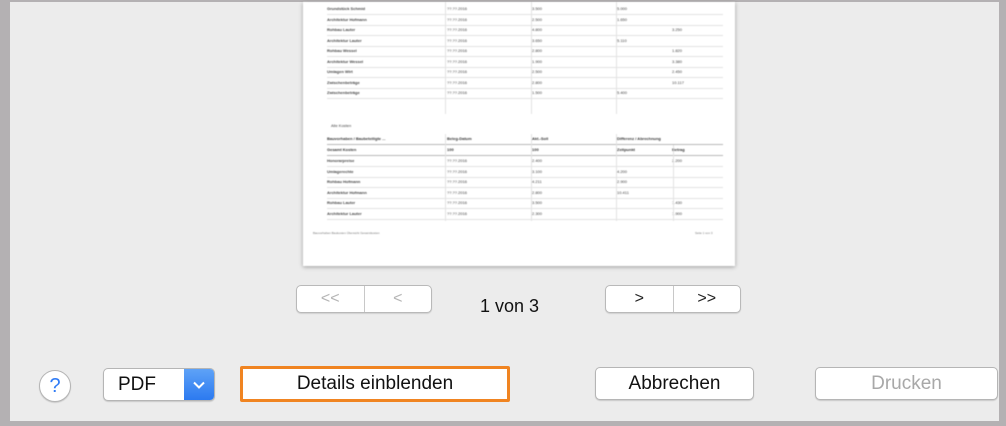 The image size is (1006, 426). Describe the element at coordinates (525, 203) in the screenshot. I see `preview-table-row: Rohbau Lauter ??.??.2016 3.500 1.430` at that location.